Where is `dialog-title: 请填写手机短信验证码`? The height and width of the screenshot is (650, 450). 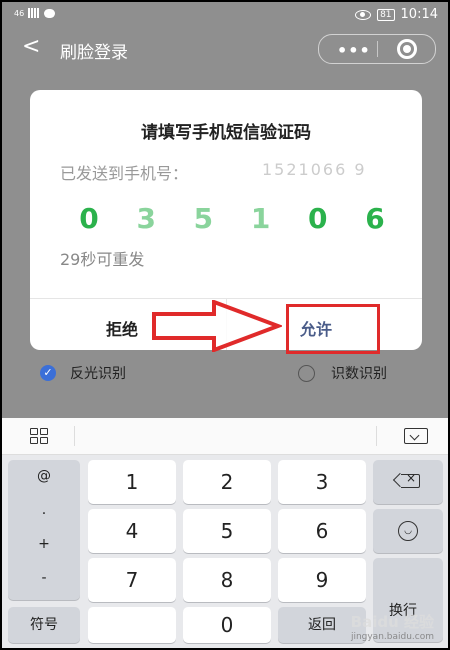 dialog-title: 请填写手机短信验证码 is located at coordinates (226, 133).